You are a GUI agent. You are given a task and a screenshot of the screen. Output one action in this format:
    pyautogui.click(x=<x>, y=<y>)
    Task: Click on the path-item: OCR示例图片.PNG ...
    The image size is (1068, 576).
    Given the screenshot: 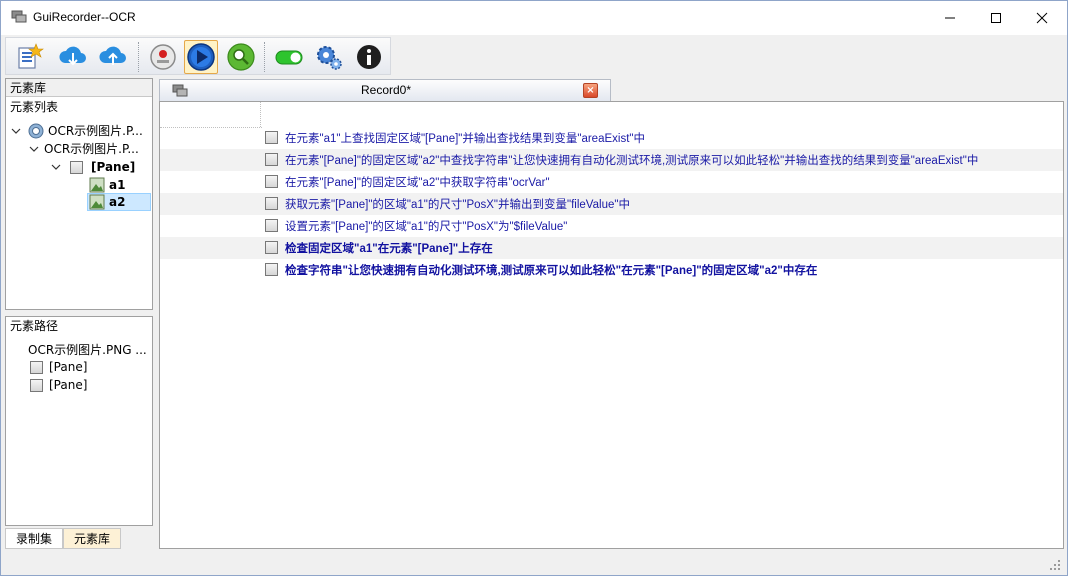 What is the action you would take?
    pyautogui.click(x=87, y=350)
    